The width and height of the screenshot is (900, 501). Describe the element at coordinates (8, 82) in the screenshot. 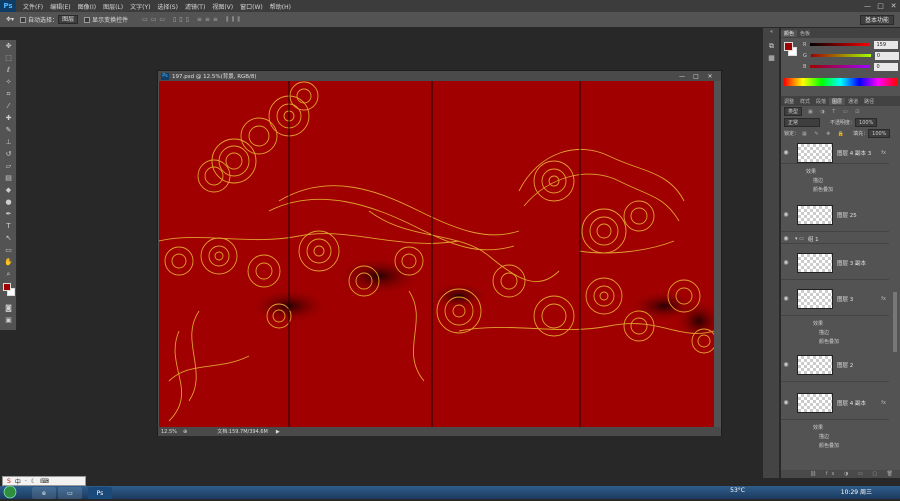

I see `magic-wand-icon: ✧` at that location.